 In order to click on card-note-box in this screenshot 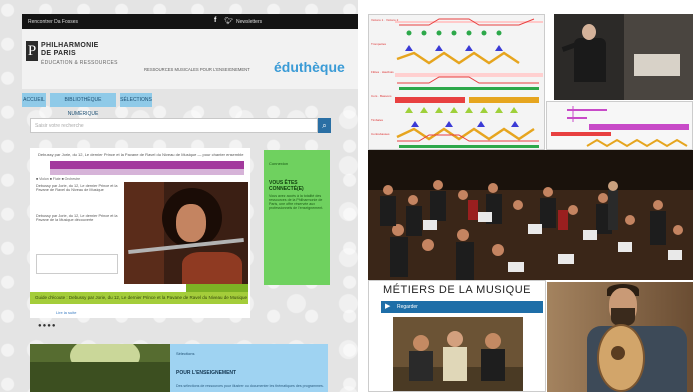, I will do `click(77, 264)`.